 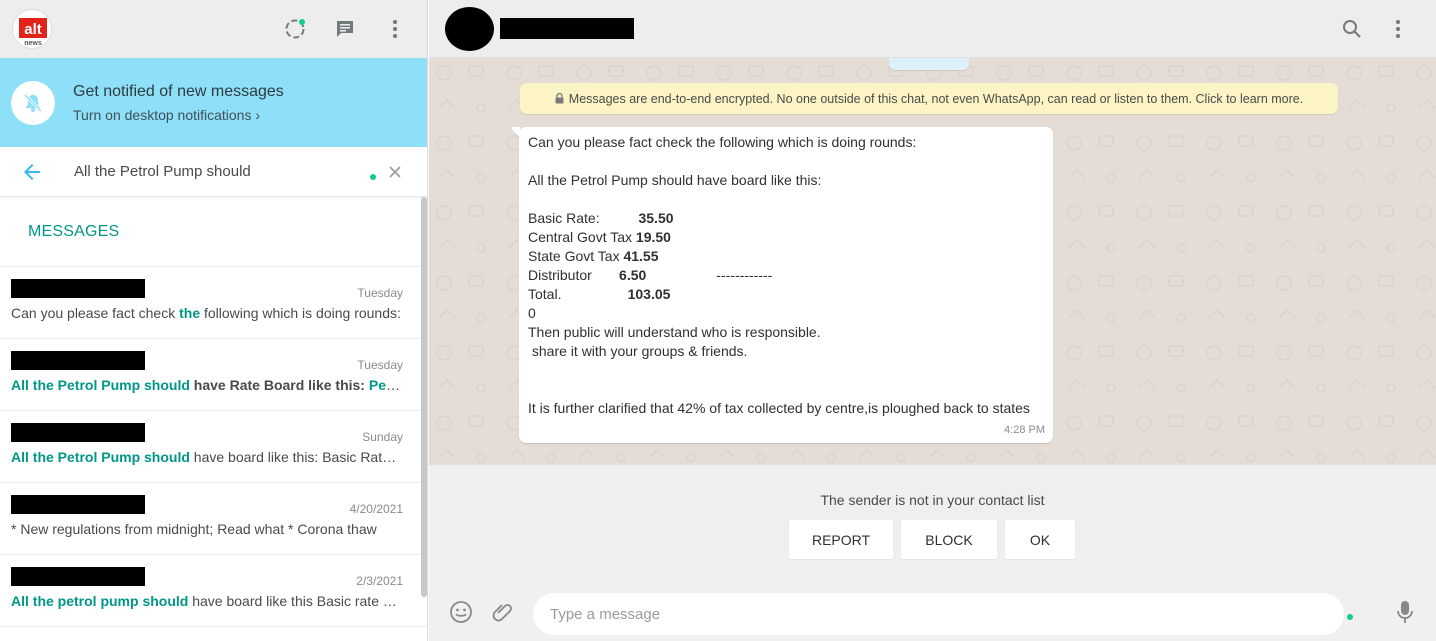 What do you see at coordinates (382, 437) in the screenshot?
I see `message-date: Sunday` at bounding box center [382, 437].